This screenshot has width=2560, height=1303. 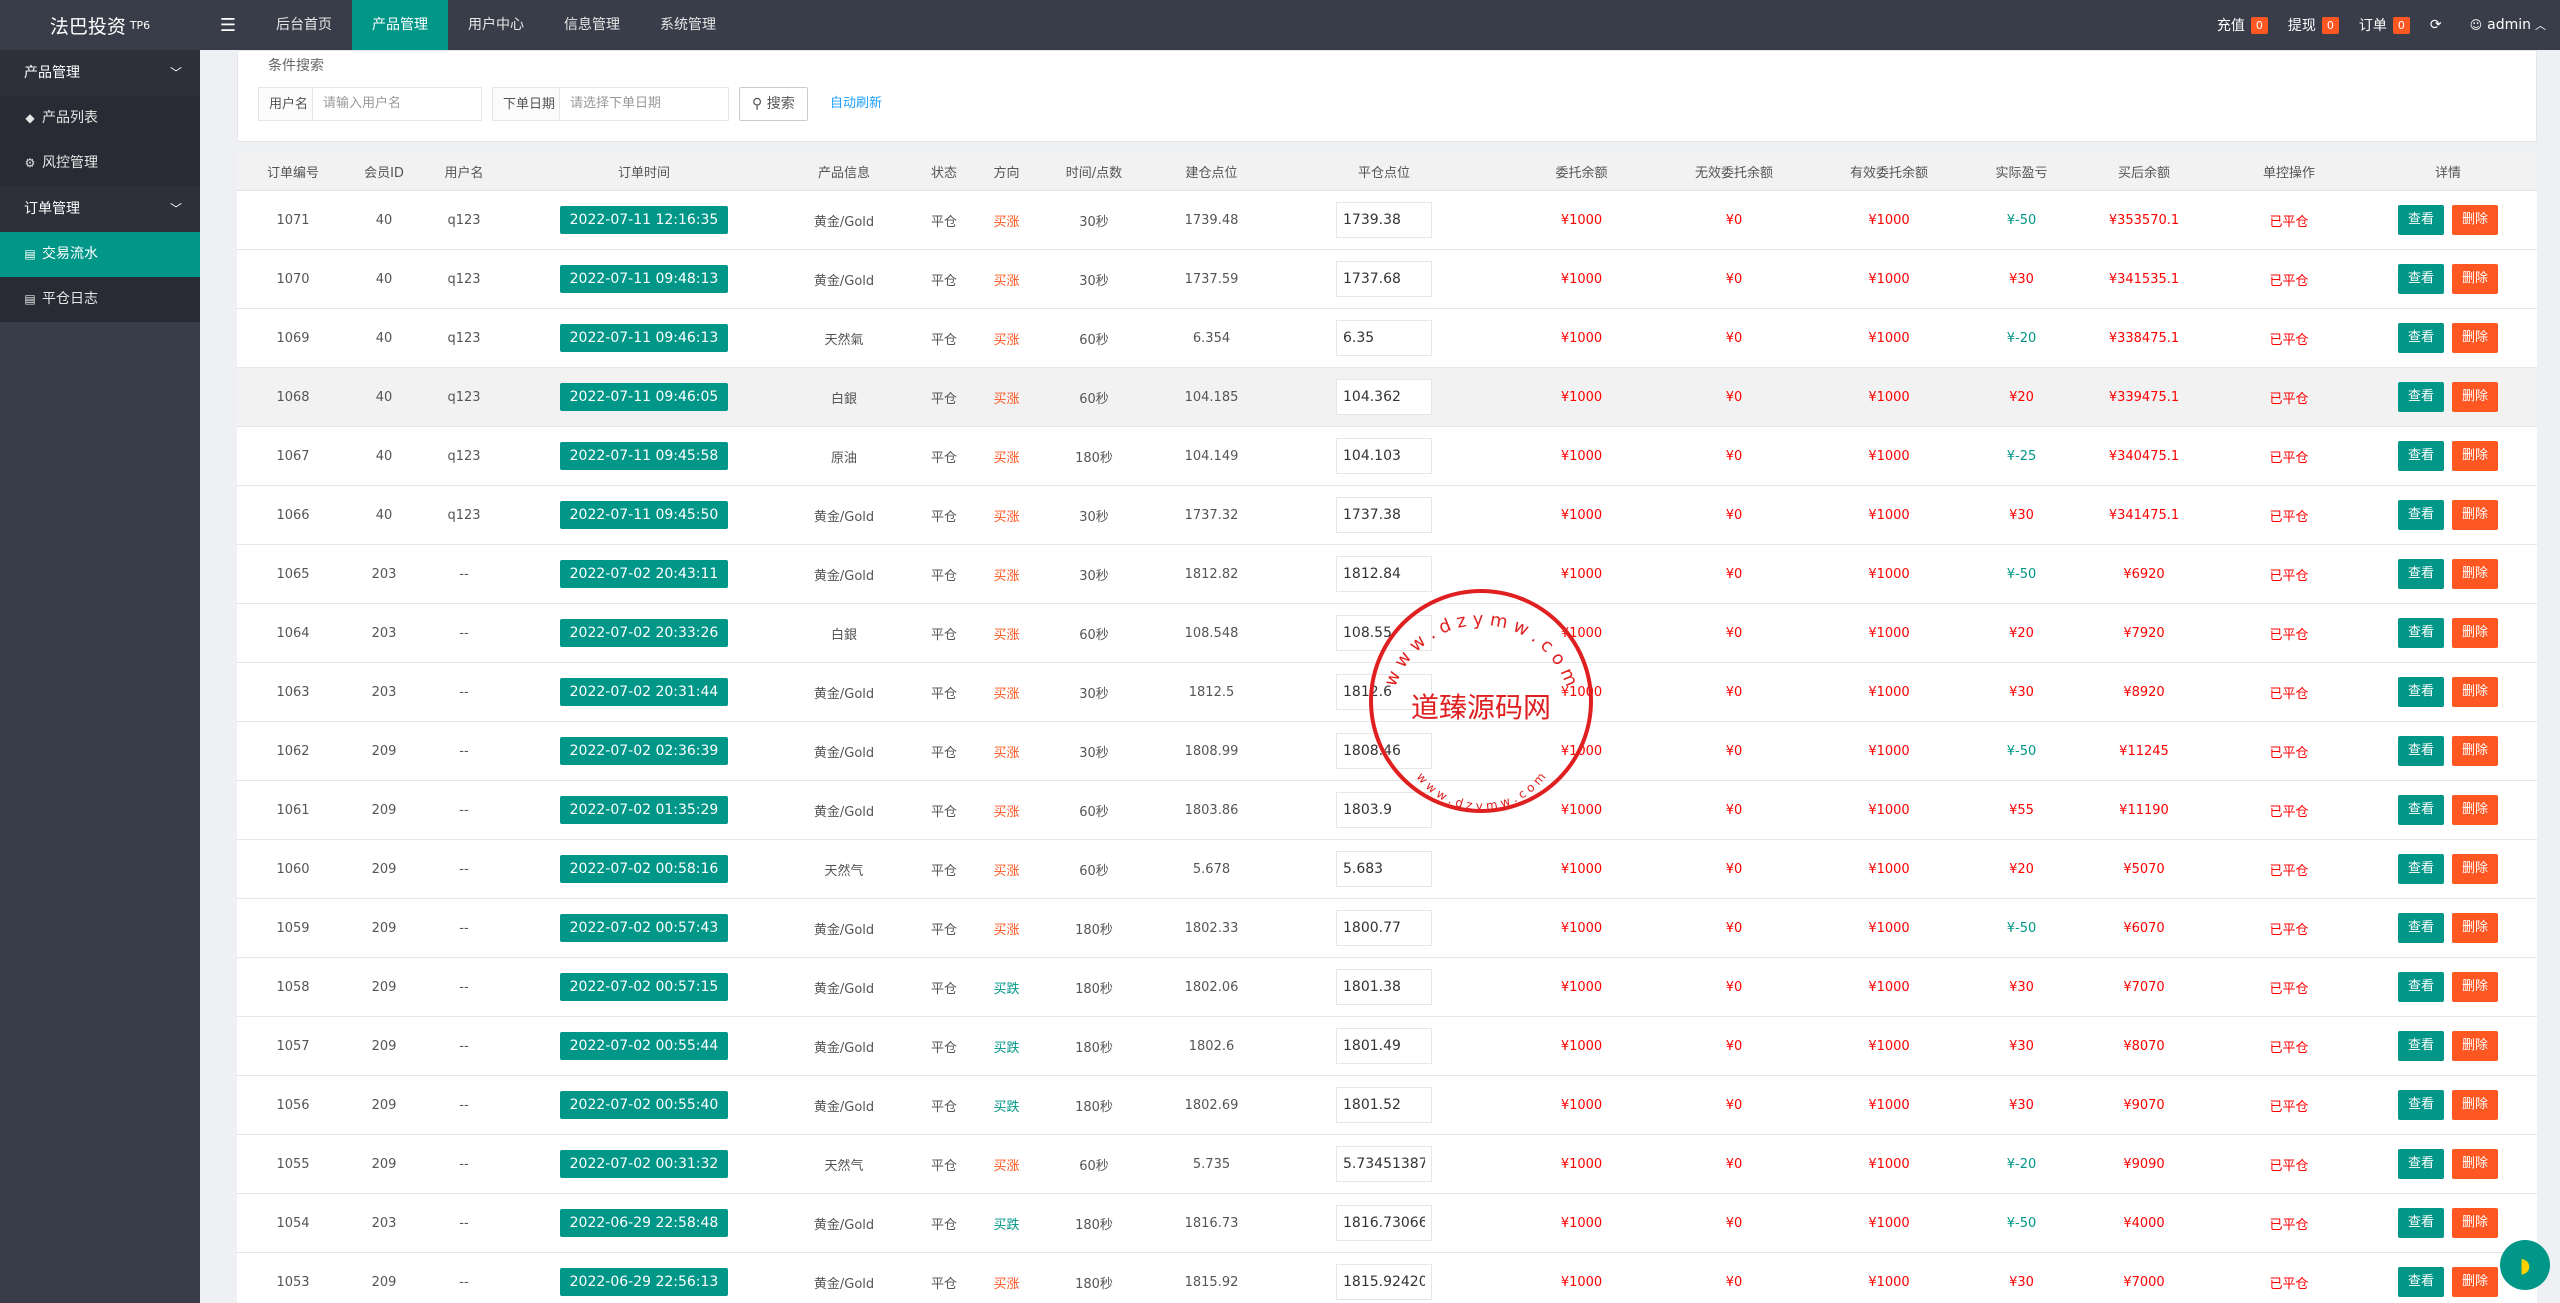 I want to click on period-cell: 30秒, so click(x=1094, y=692).